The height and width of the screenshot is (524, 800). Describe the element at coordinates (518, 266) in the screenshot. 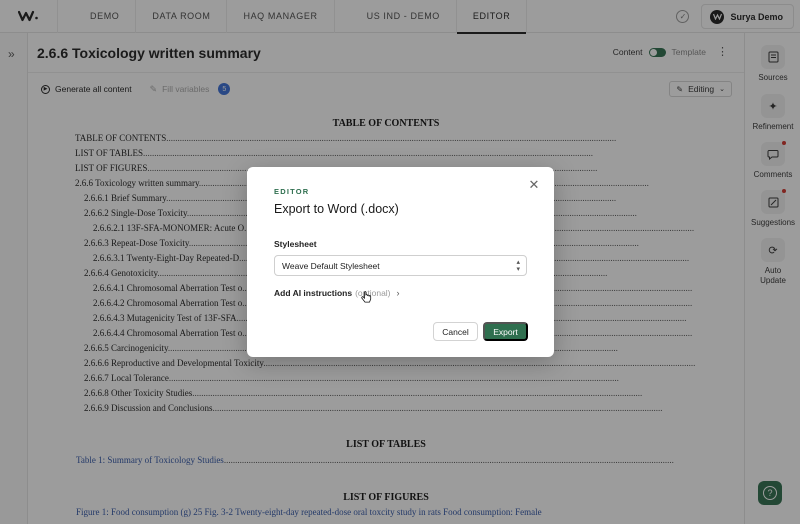

I see `chevron-updown-icon: ▴ ▾` at that location.